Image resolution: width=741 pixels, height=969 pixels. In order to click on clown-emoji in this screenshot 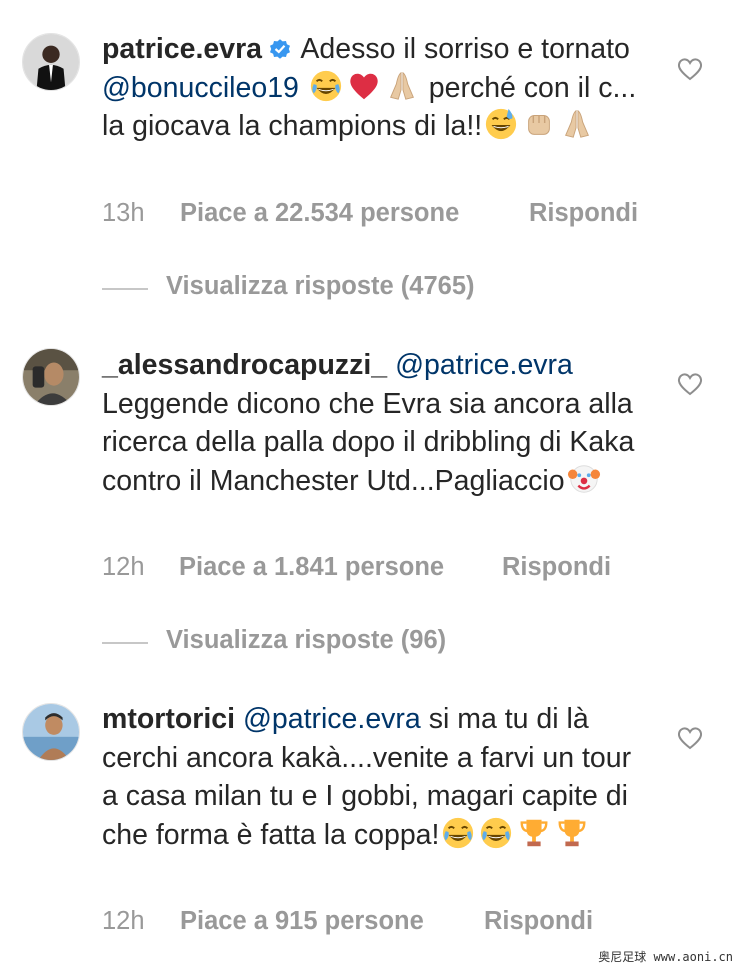, I will do `click(584, 479)`.